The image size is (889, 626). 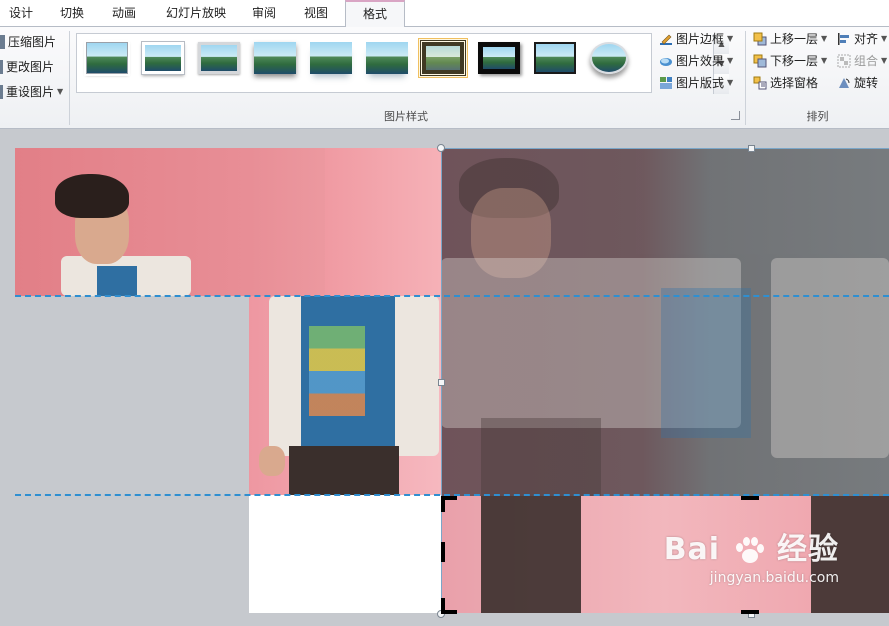 I want to click on picture-middle, so click(x=345, y=395).